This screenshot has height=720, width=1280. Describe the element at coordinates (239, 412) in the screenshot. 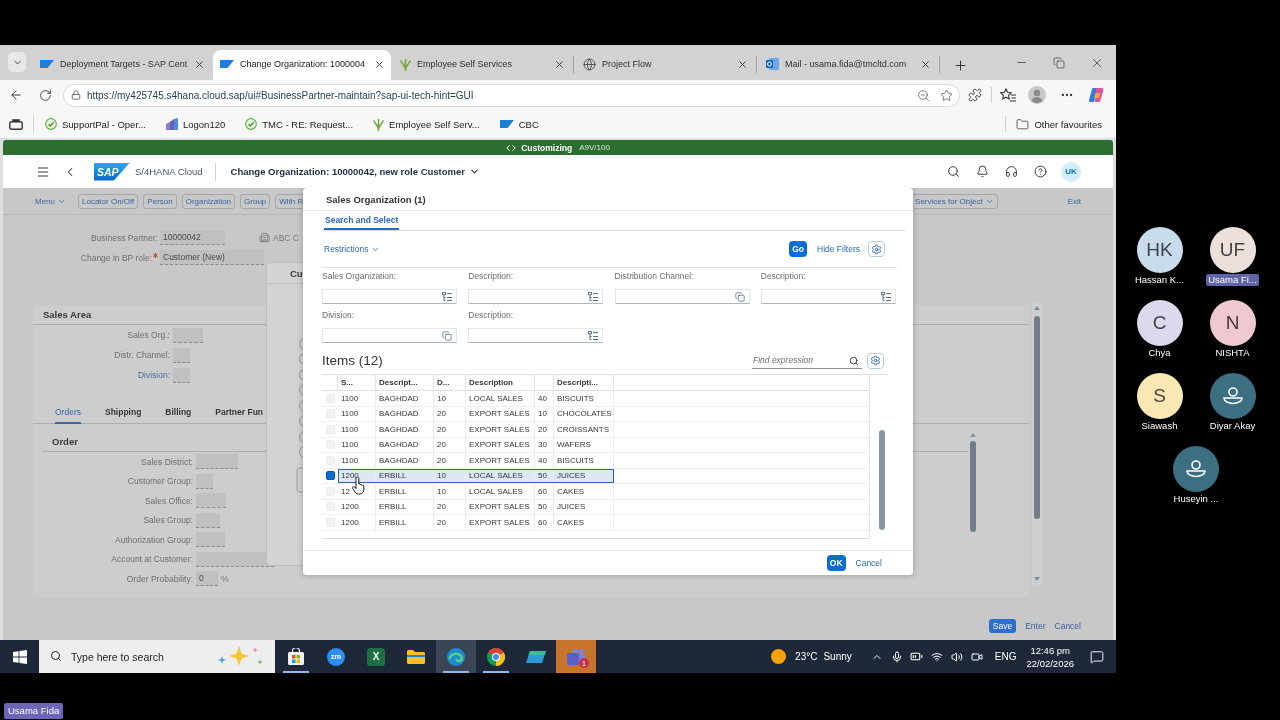

I see `tab: Partner Fun` at that location.